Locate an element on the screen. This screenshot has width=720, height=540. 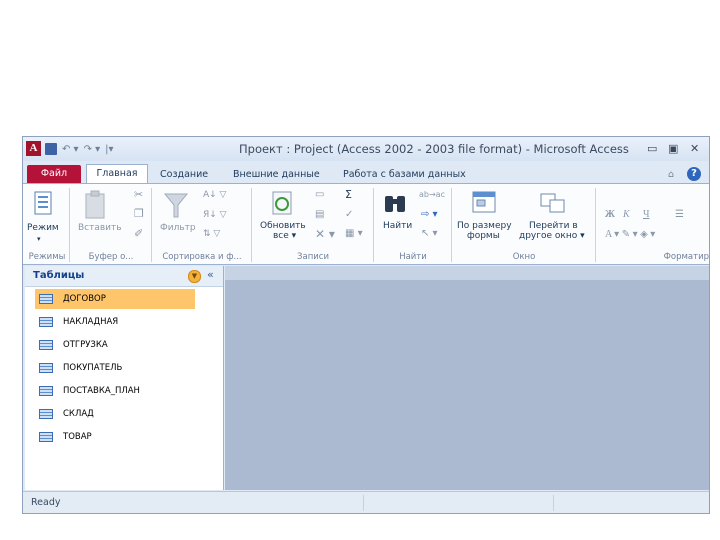
sort-ascending-icon: A↓ ▽ is located at coordinates (214, 195).